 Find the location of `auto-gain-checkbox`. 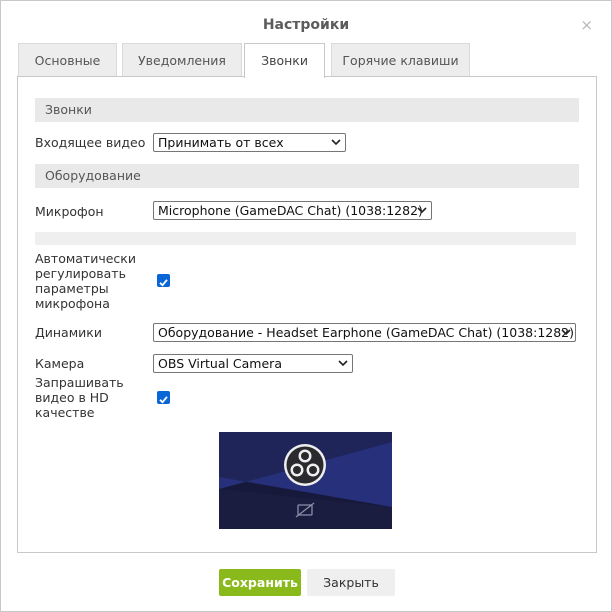

auto-gain-checkbox is located at coordinates (163, 280).